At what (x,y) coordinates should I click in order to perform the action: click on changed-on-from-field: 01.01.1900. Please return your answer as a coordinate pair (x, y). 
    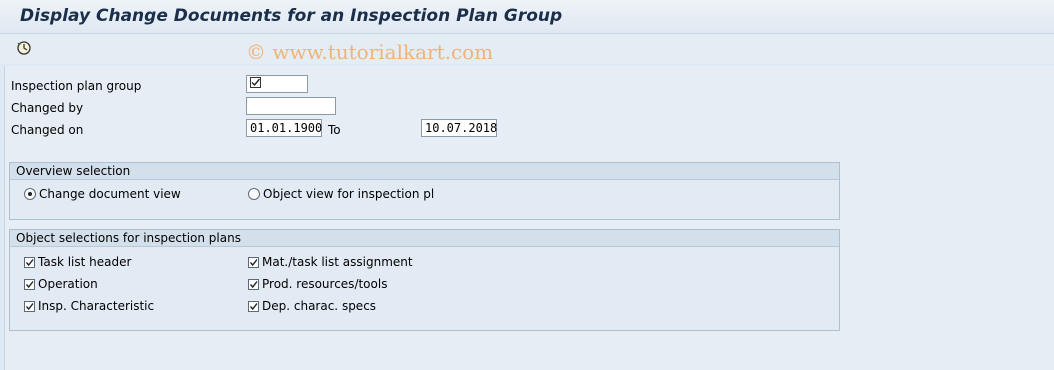
    Looking at the image, I should click on (284, 128).